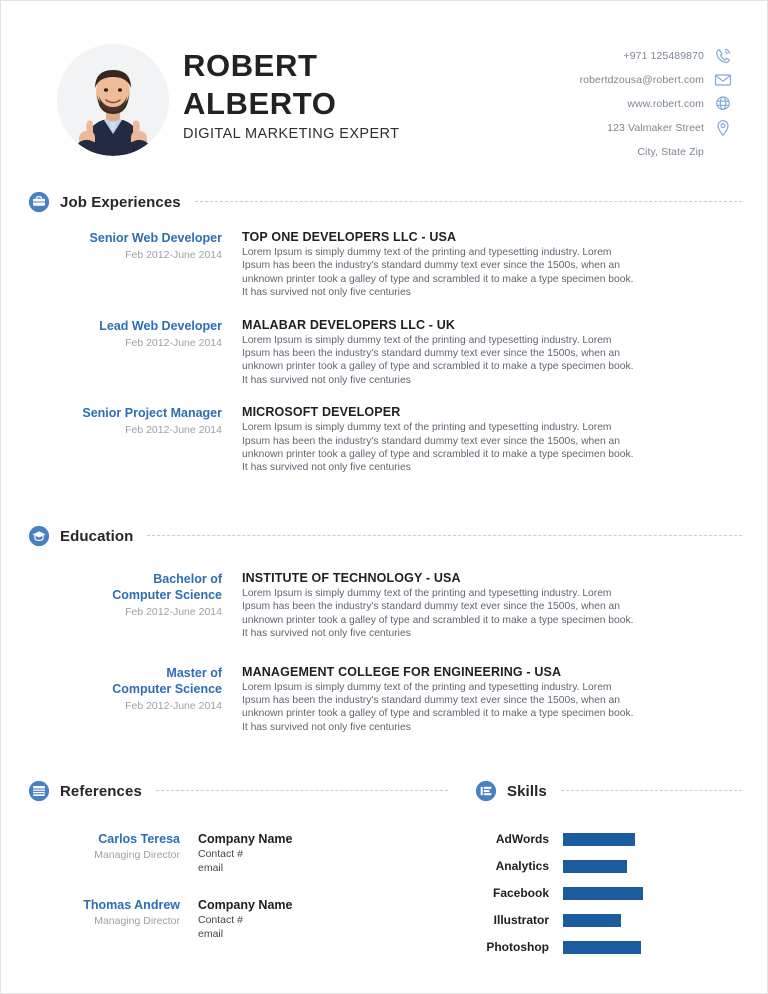  Describe the element at coordinates (623, 152) in the screenshot. I see `contact-row-city: City, State Zip` at that location.